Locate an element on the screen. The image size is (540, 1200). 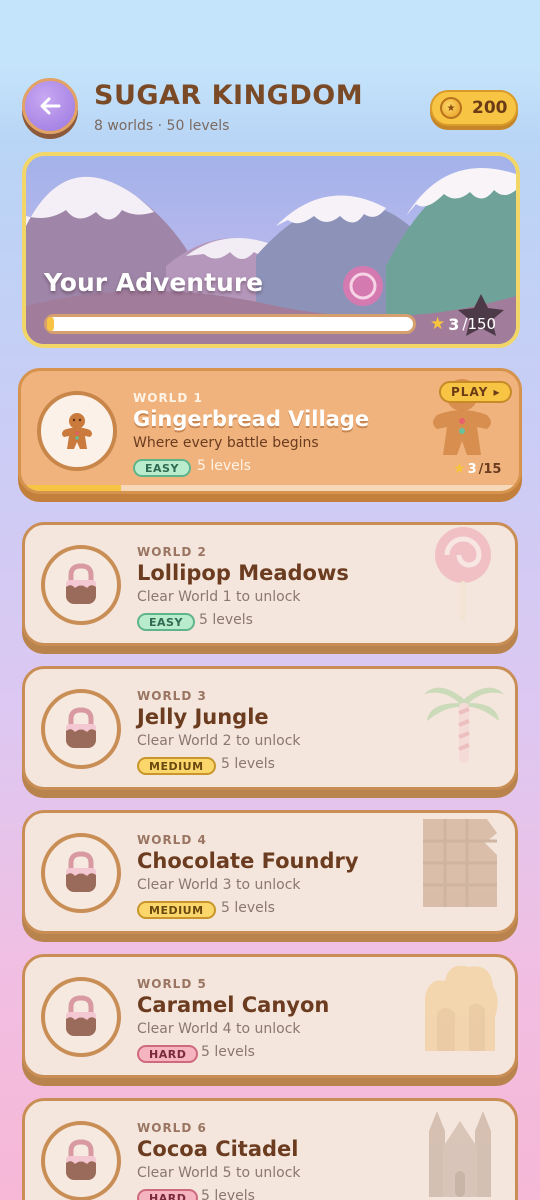
world-number: WORLD 6 is located at coordinates (172, 1128).